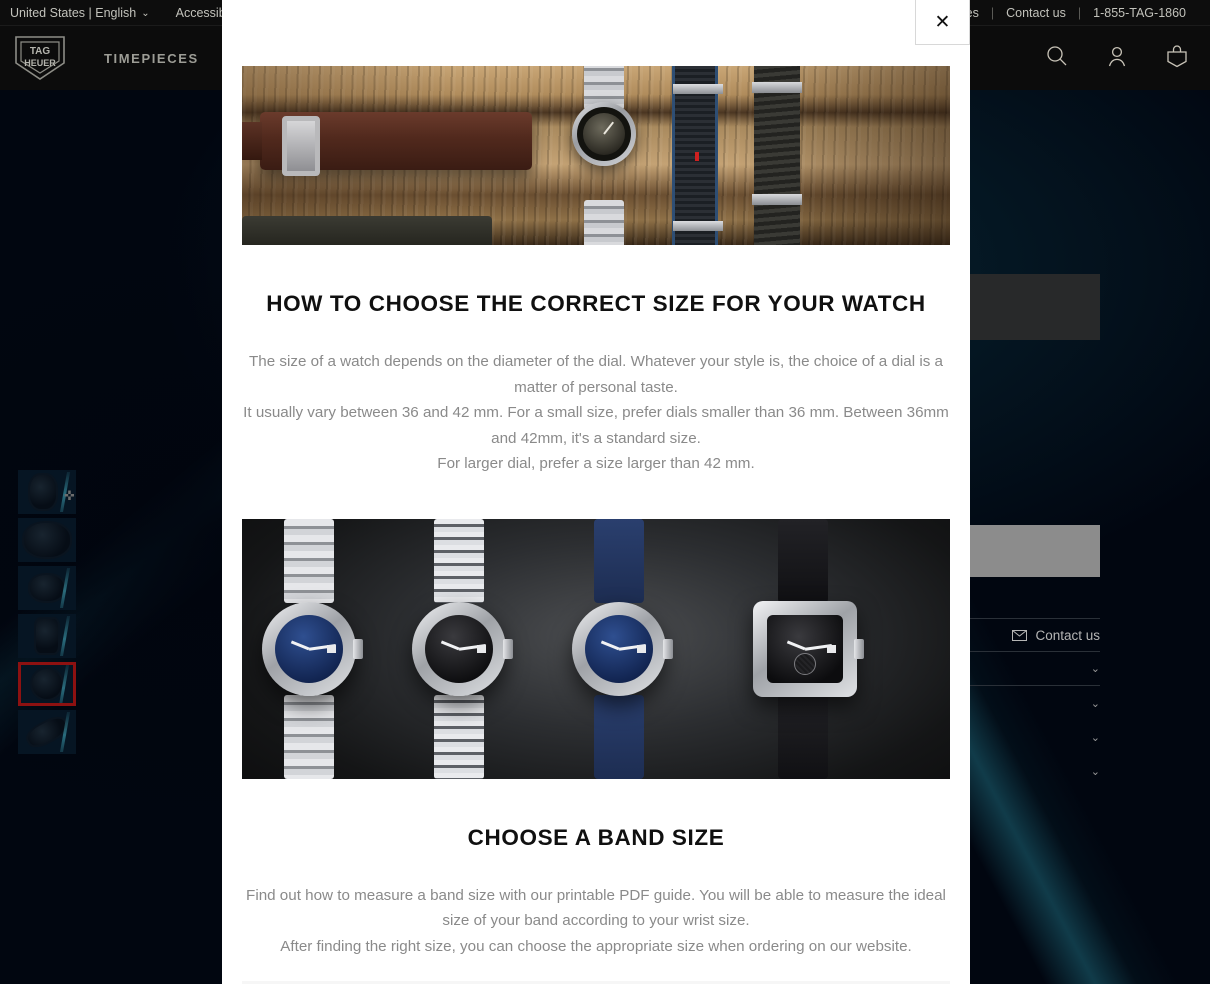 Image resolution: width=1210 pixels, height=984 pixels. What do you see at coordinates (942, 22) in the screenshot?
I see `close-icon: ✕` at bounding box center [942, 22].